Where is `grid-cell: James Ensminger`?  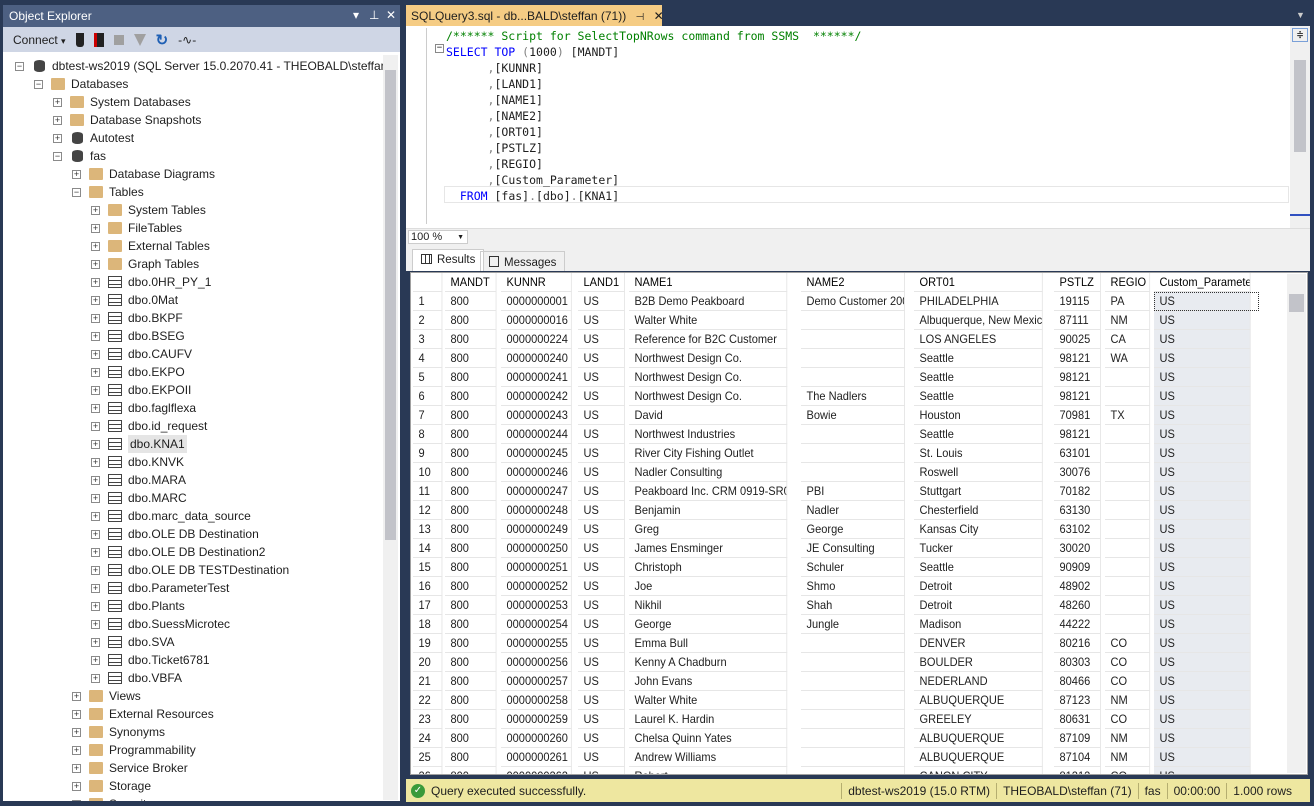 grid-cell: James Ensminger is located at coordinates (708, 548).